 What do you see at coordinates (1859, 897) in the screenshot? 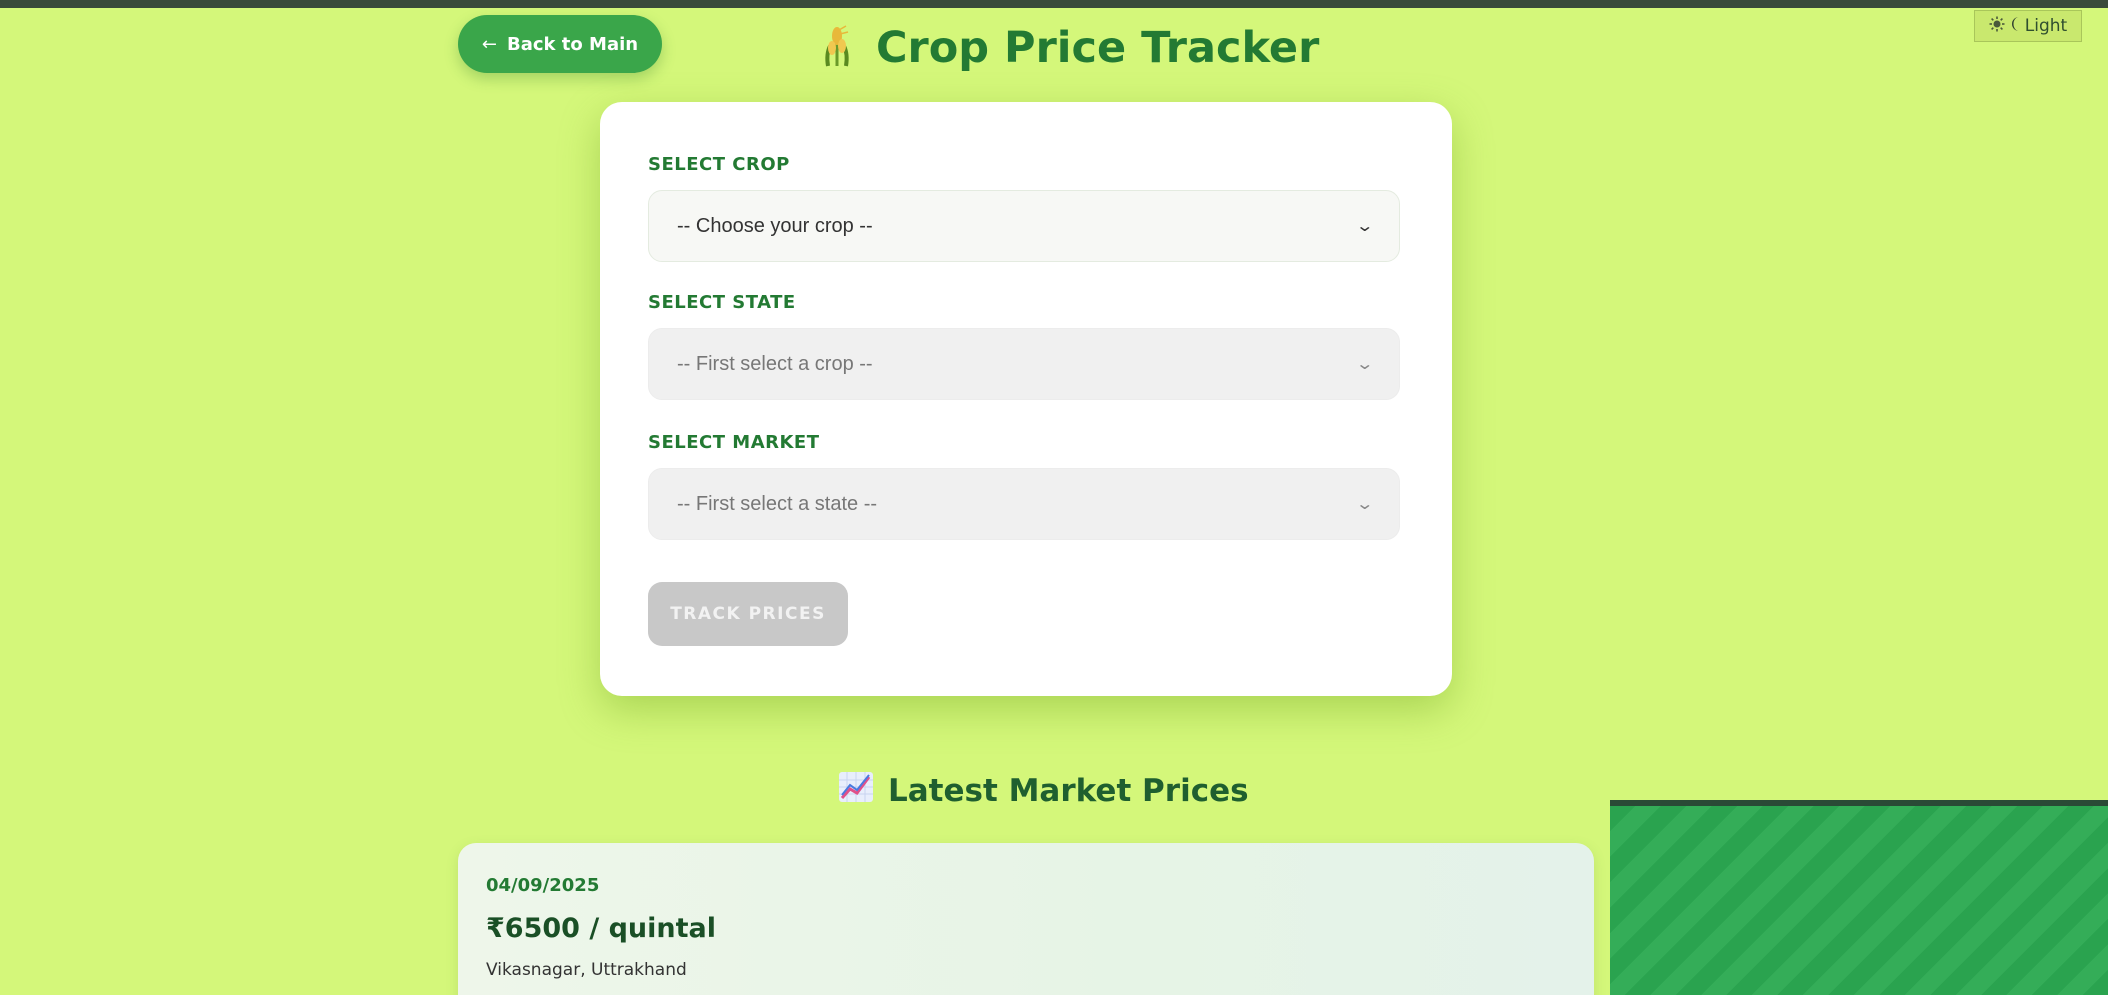
I see `overlapping-green-panel` at bounding box center [1859, 897].